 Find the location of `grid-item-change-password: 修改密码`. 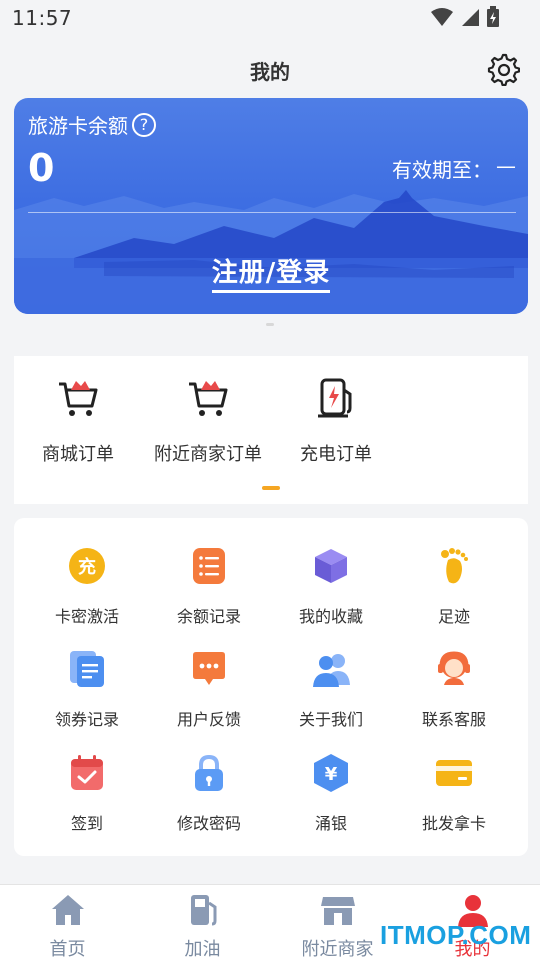

grid-item-change-password: 修改密码 is located at coordinates (209, 798).